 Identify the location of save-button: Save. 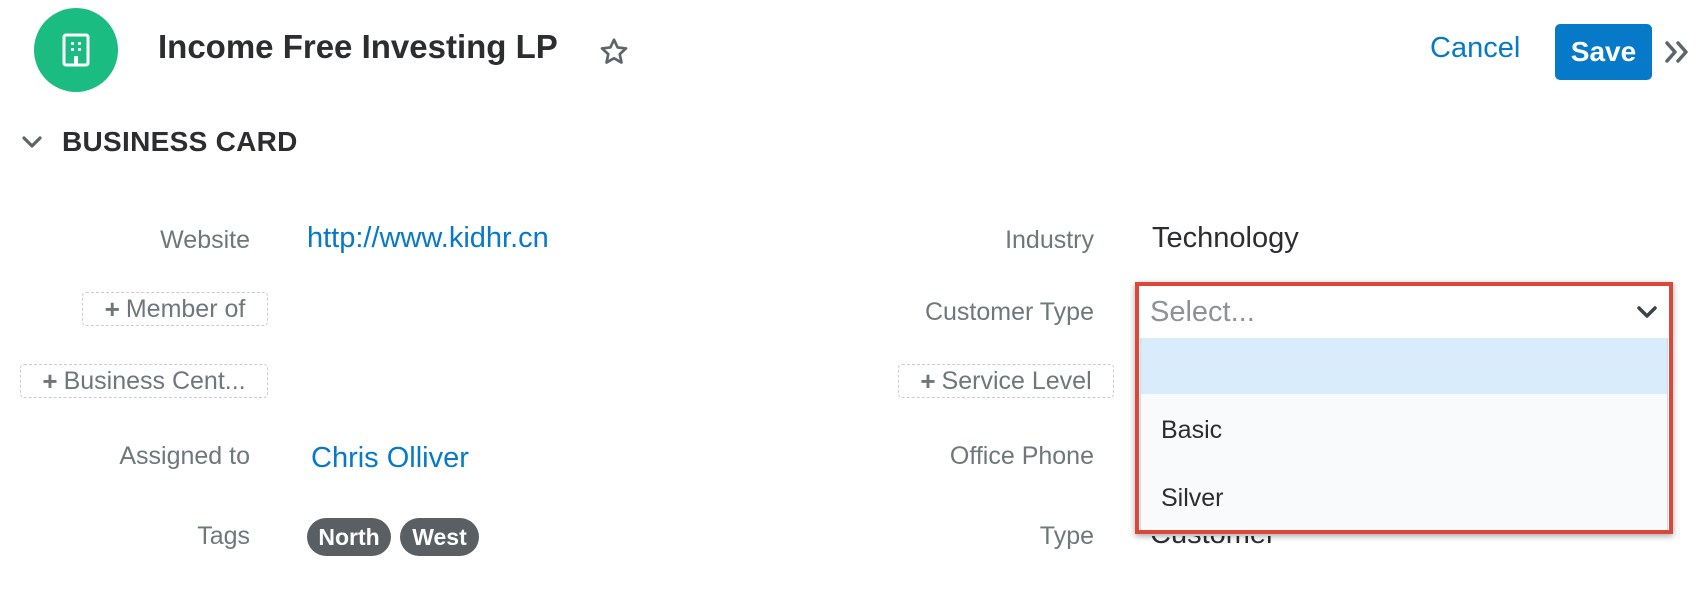
(1603, 52).